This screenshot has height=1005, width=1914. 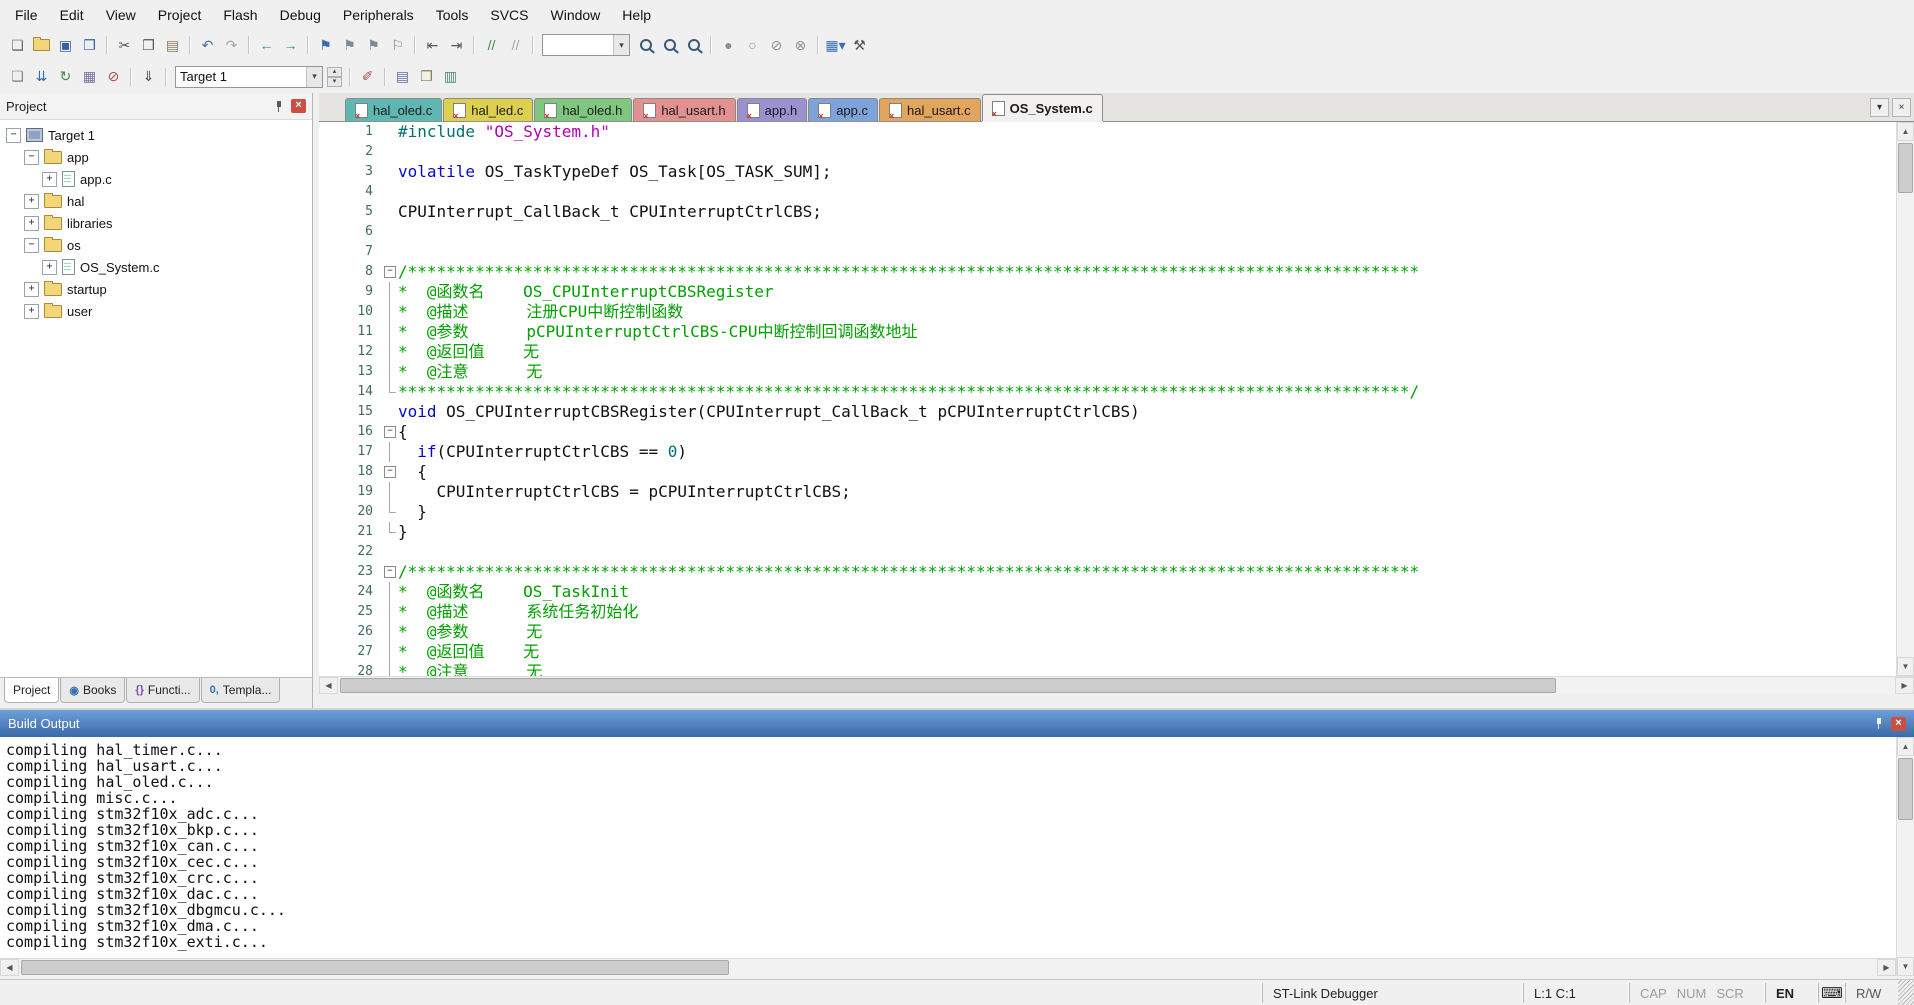 What do you see at coordinates (72, 15) in the screenshot?
I see `menu-item-edit: Edit` at bounding box center [72, 15].